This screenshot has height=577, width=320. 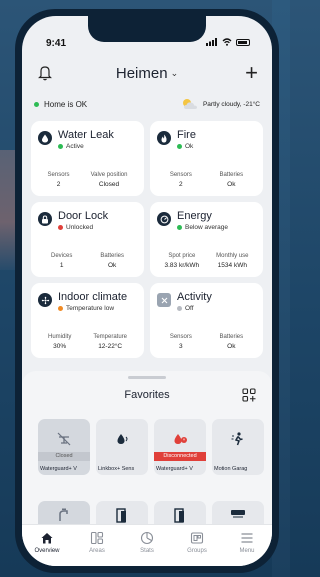 What do you see at coordinates (147, 377) in the screenshot?
I see `sheet-drag-handle` at bounding box center [147, 377].